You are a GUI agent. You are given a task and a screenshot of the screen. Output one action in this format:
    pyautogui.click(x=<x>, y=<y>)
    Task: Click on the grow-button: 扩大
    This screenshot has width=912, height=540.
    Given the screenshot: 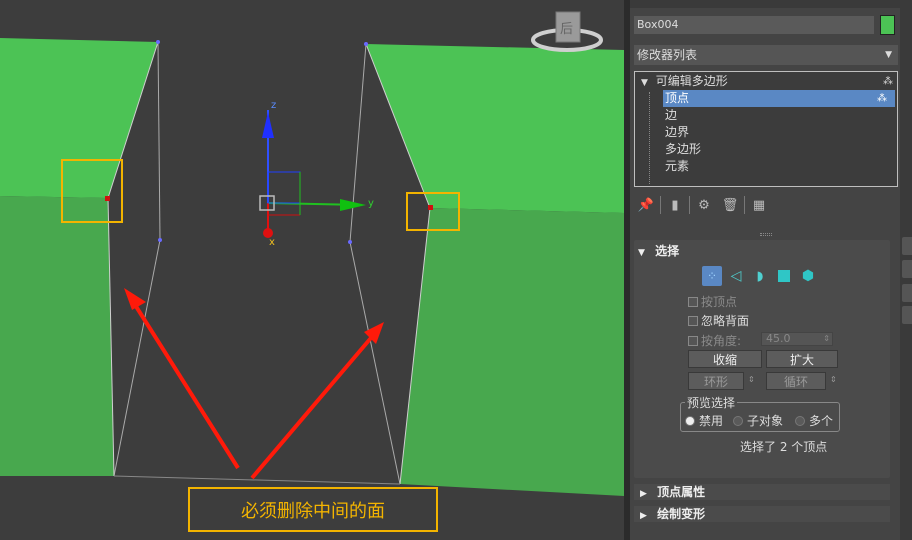 What is the action you would take?
    pyautogui.click(x=802, y=359)
    